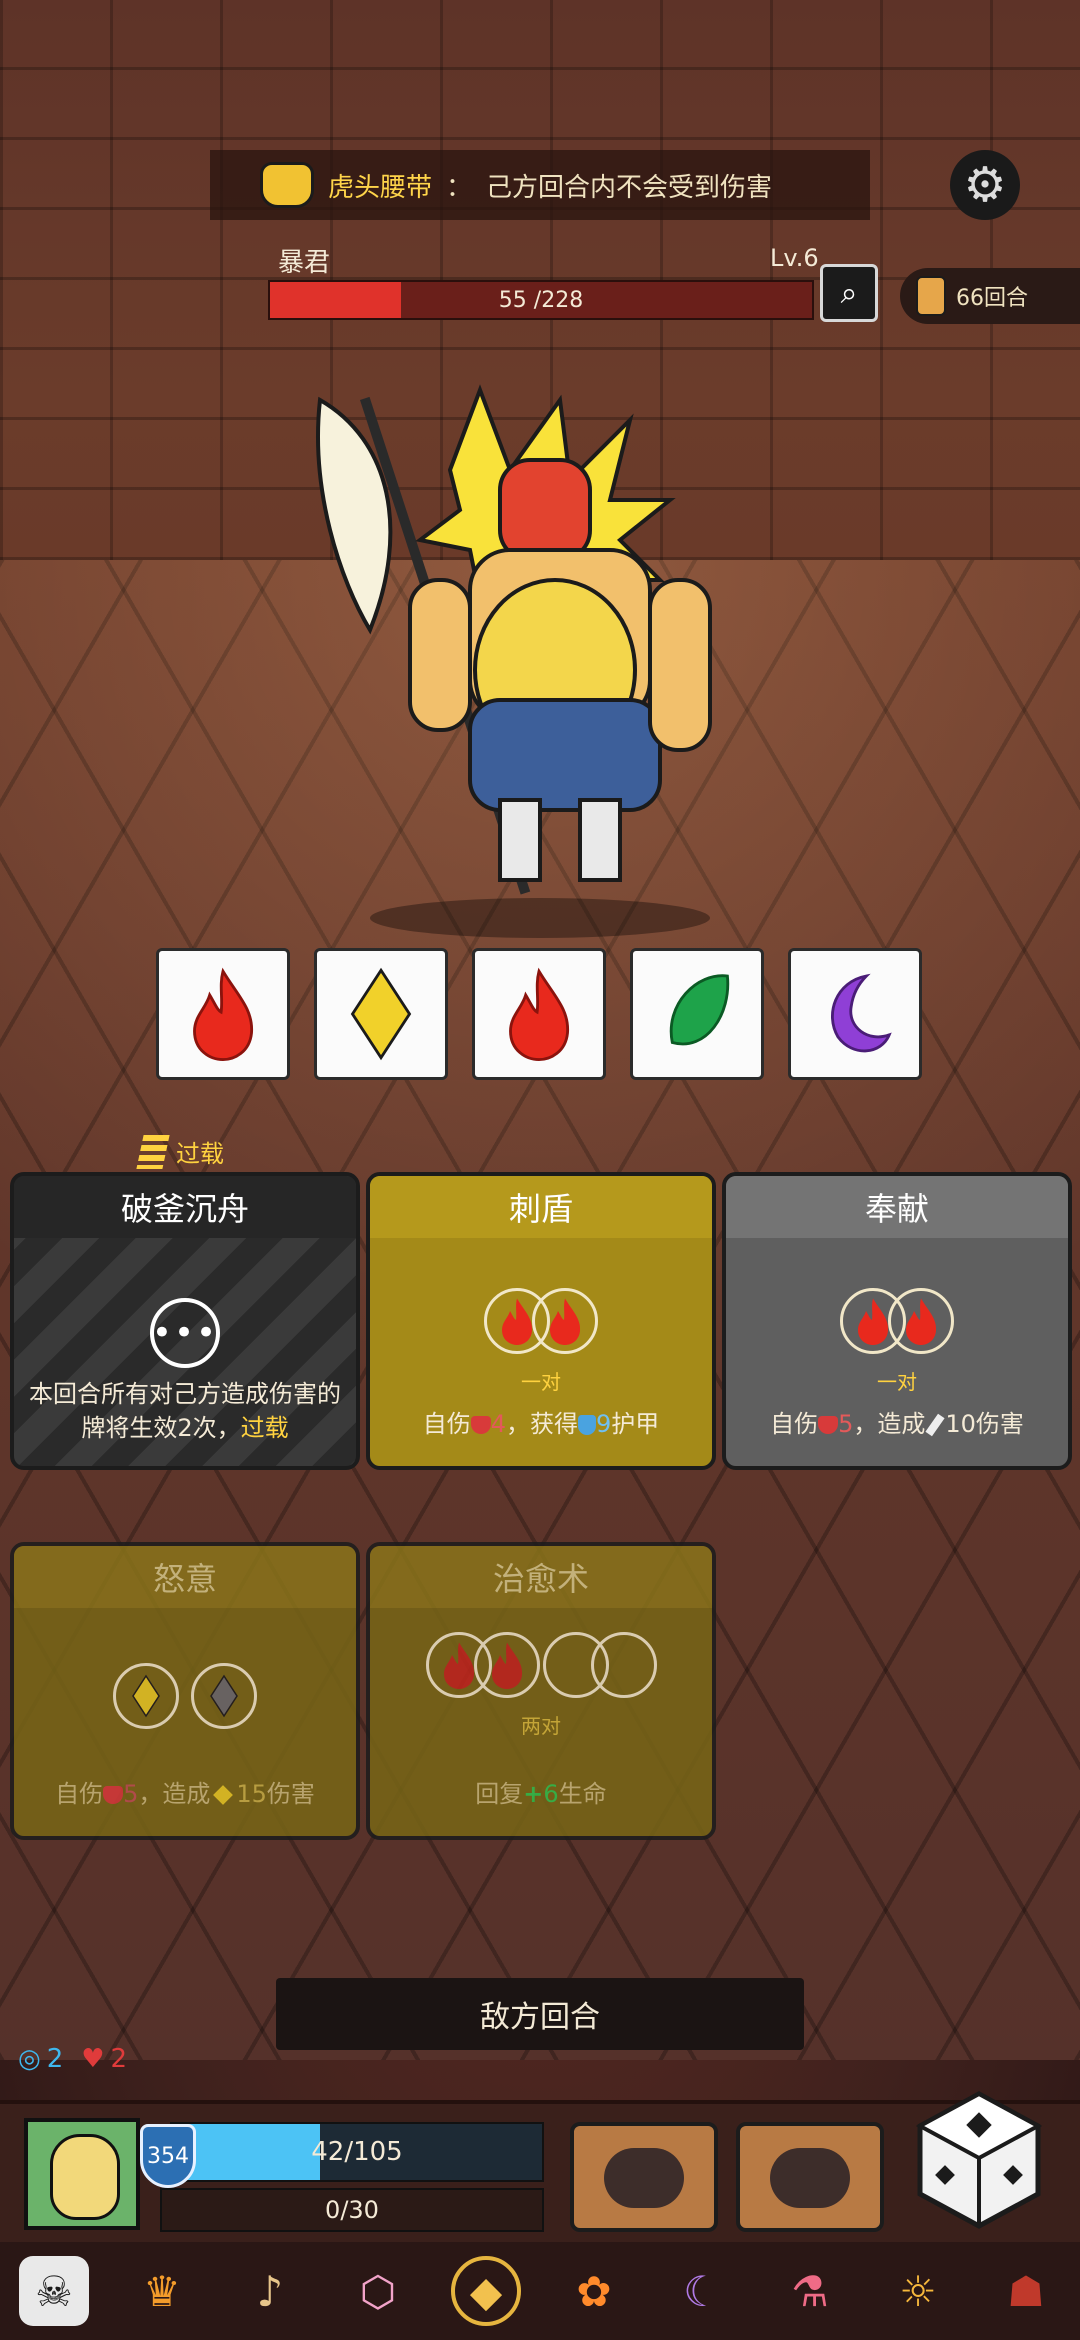 Image resolution: width=1080 pixels, height=2340 pixels. Describe the element at coordinates (85, 2177) in the screenshot. I see `player-face` at that location.